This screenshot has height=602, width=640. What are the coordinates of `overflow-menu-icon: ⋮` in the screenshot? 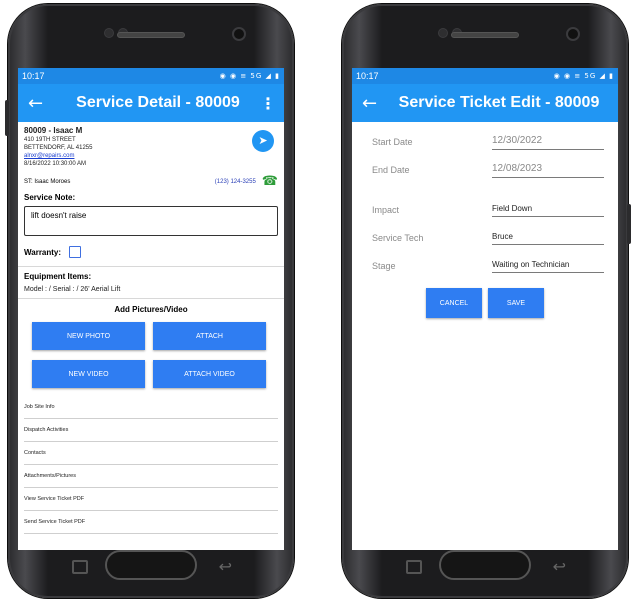 It's located at (268, 103).